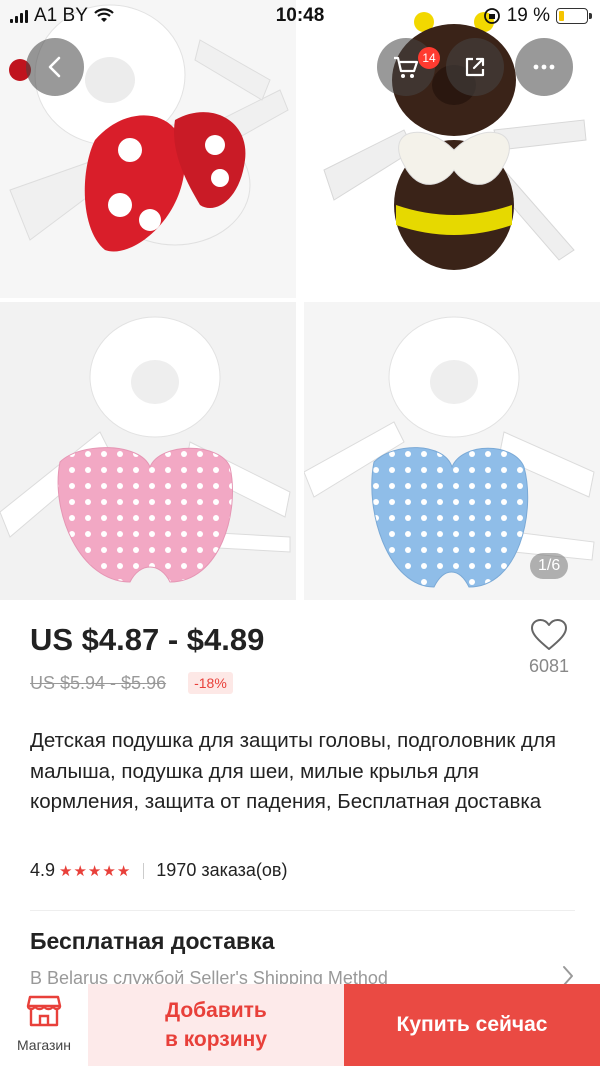 This screenshot has height=1066, width=600. I want to click on battery-level, so click(561, 16).